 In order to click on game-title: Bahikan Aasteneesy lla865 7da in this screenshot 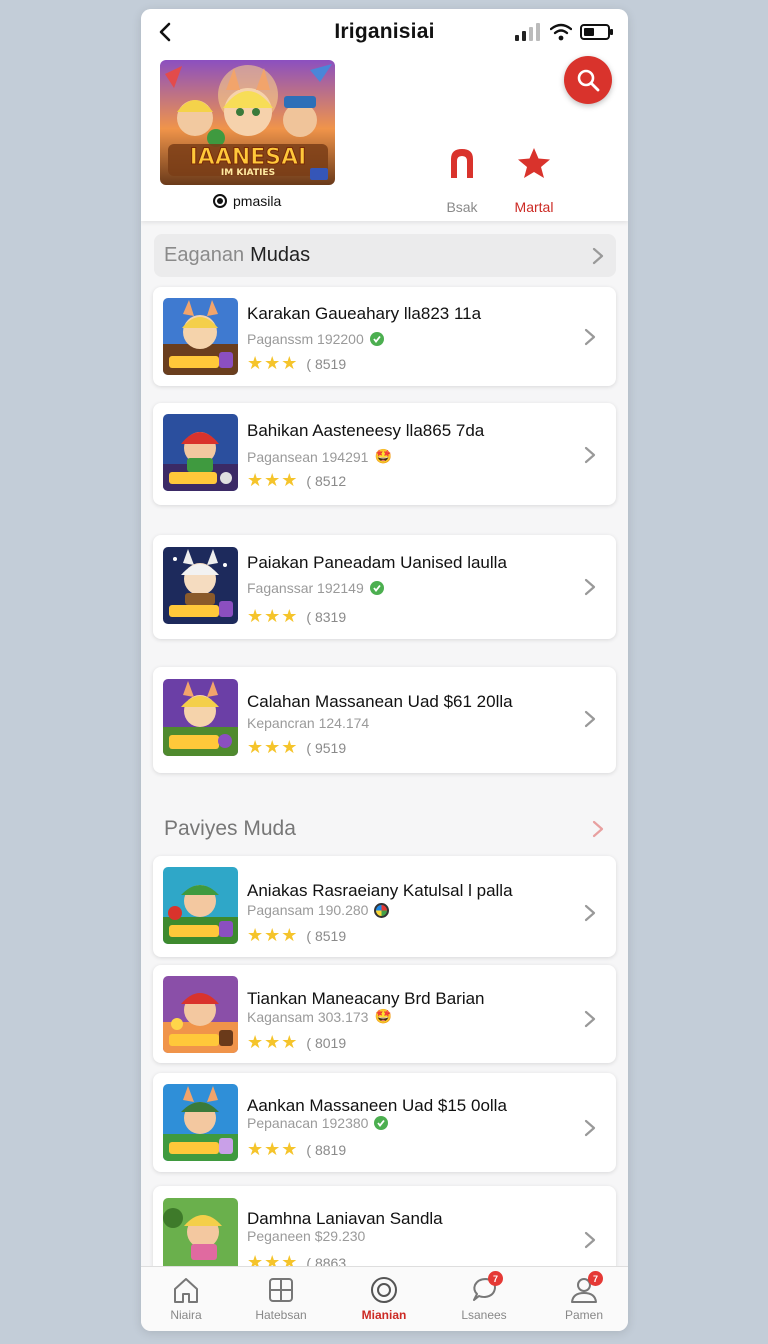, I will do `click(366, 430)`.